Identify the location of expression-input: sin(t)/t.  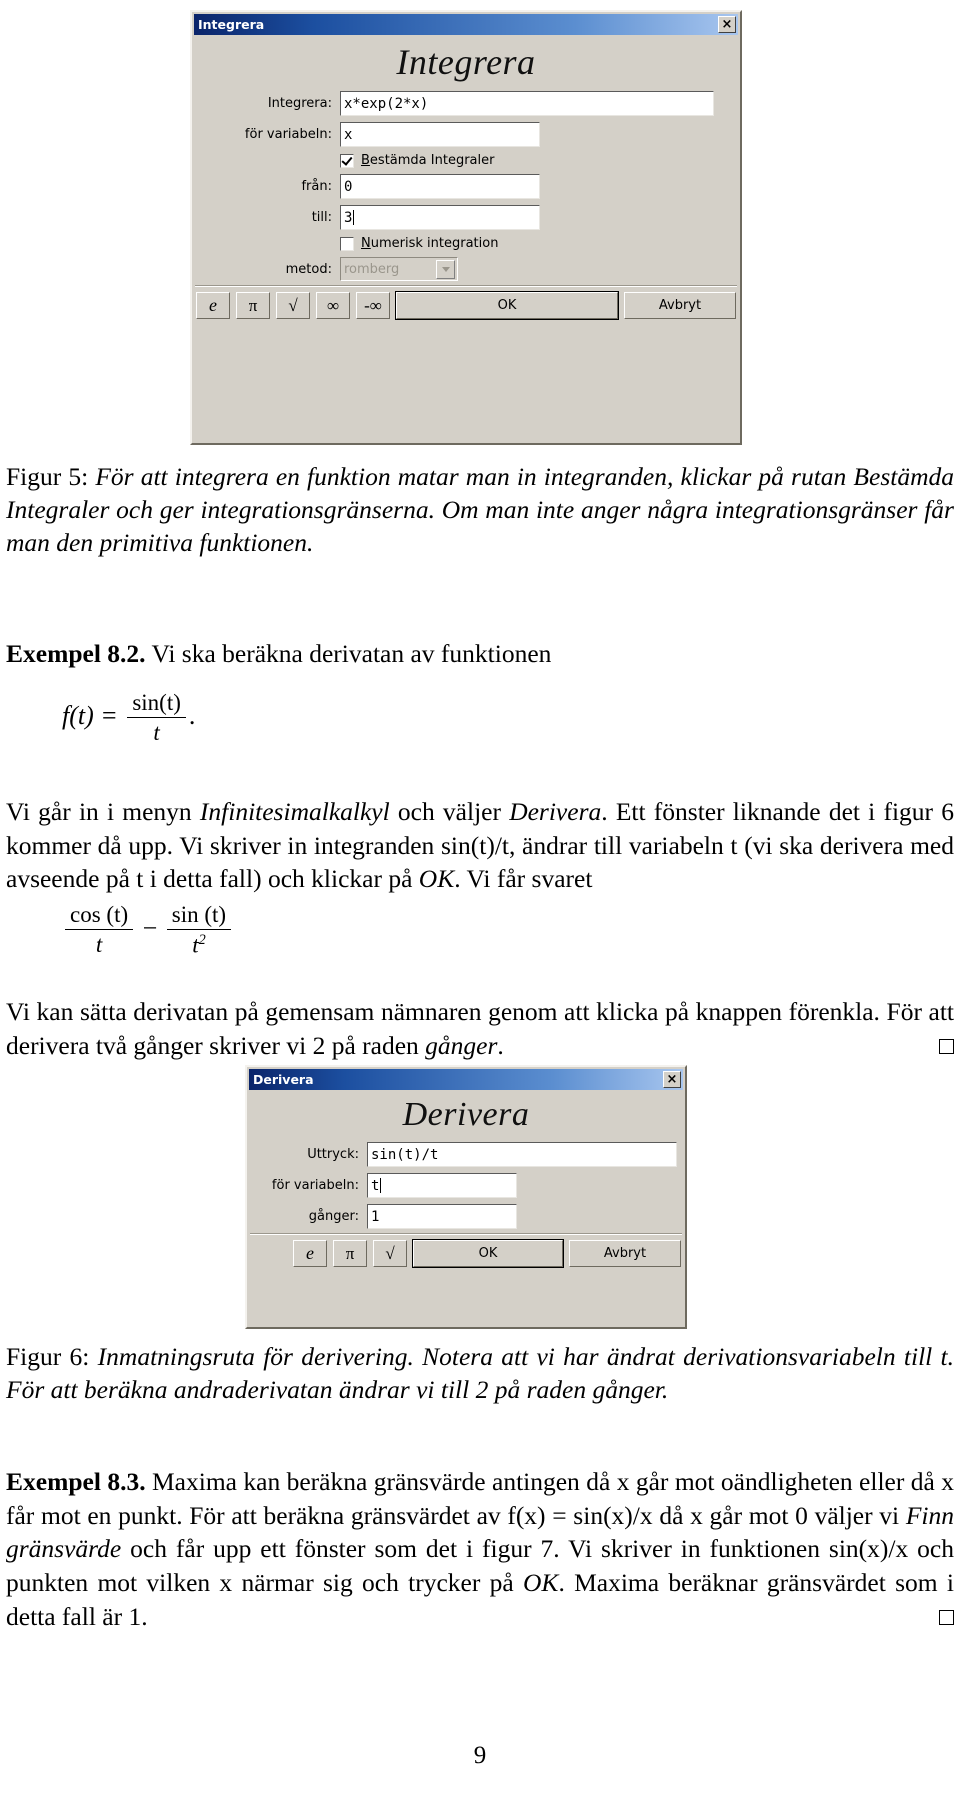
(522, 1154).